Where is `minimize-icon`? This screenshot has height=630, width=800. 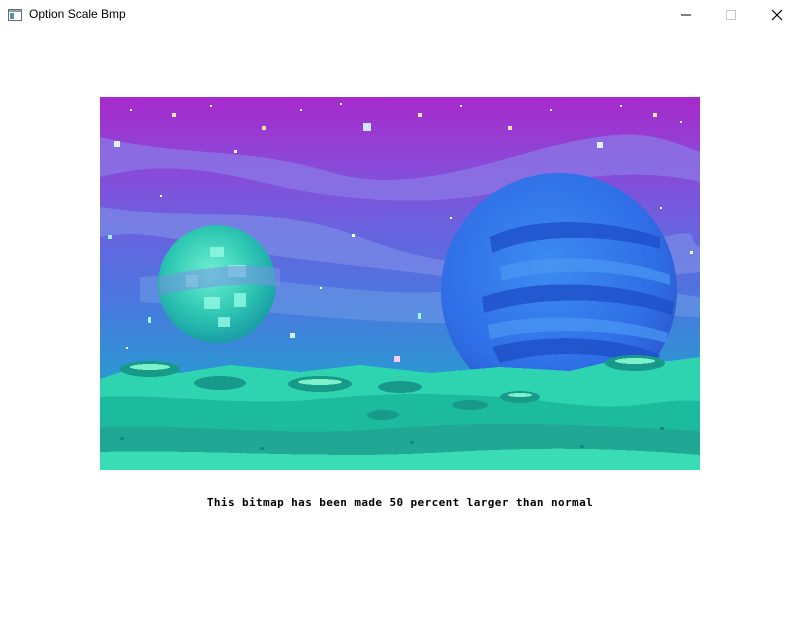 minimize-icon is located at coordinates (686, 15).